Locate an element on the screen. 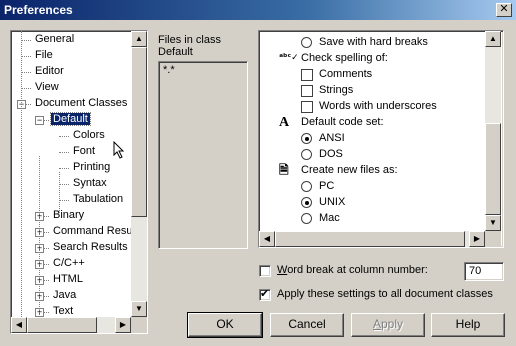  radio-pc: PC is located at coordinates (372, 187).